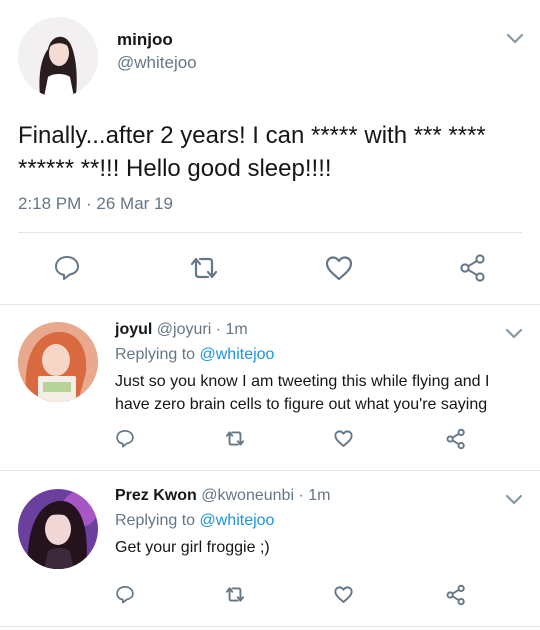  Describe the element at coordinates (270, 304) in the screenshot. I see `main-tweet-divider` at that location.